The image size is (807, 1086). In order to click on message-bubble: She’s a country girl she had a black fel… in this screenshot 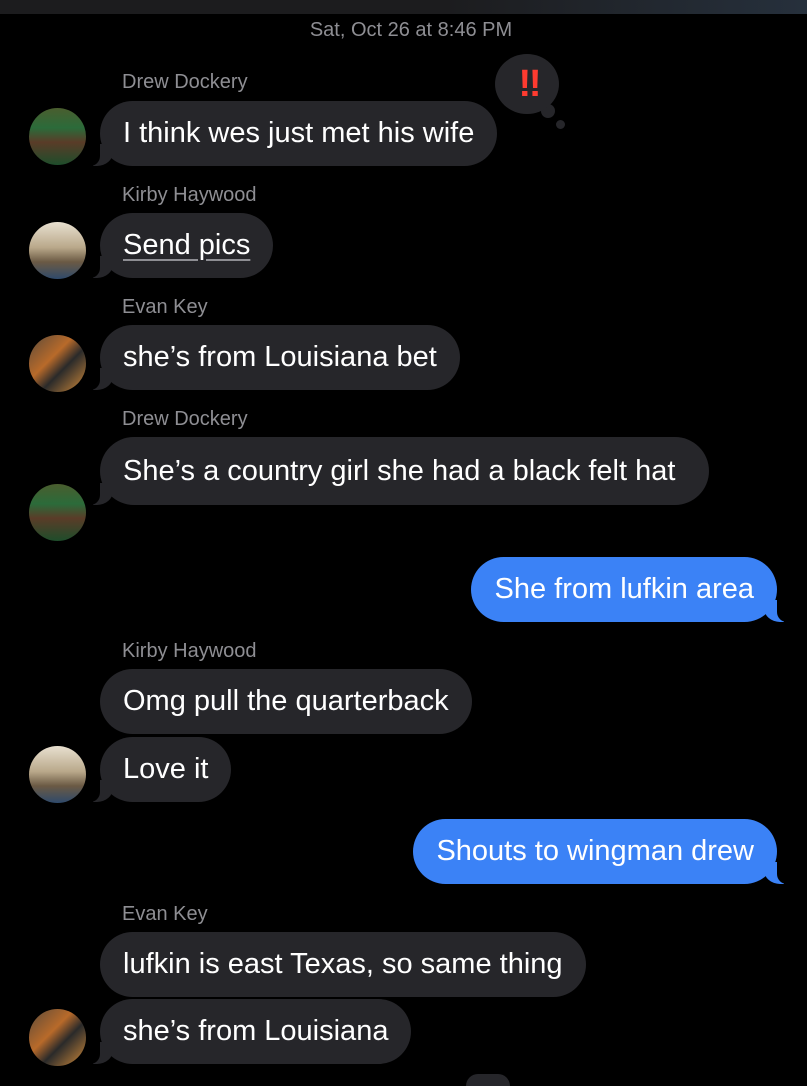, I will do `click(398, 471)`.